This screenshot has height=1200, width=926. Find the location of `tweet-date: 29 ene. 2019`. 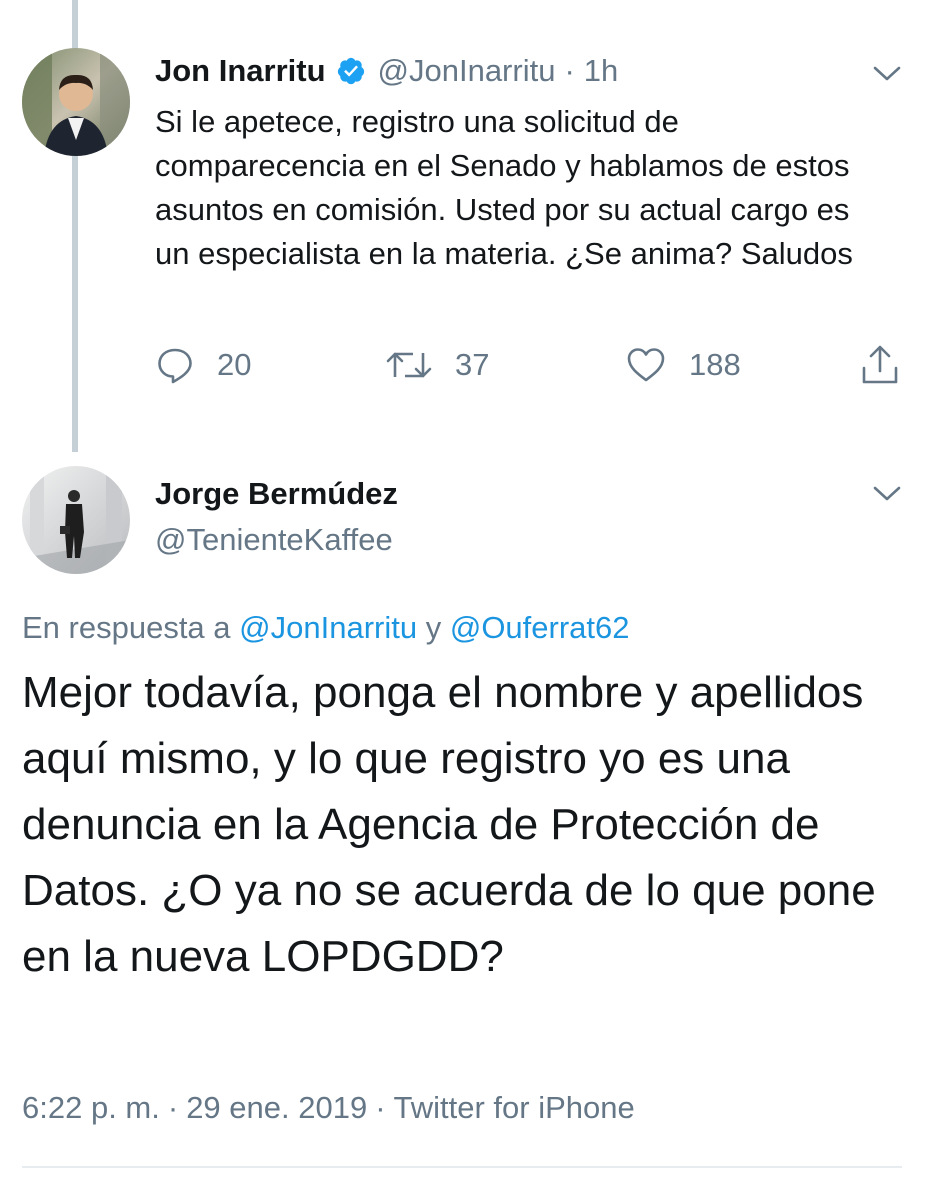

tweet-date: 29 ene. 2019 is located at coordinates (276, 1107).